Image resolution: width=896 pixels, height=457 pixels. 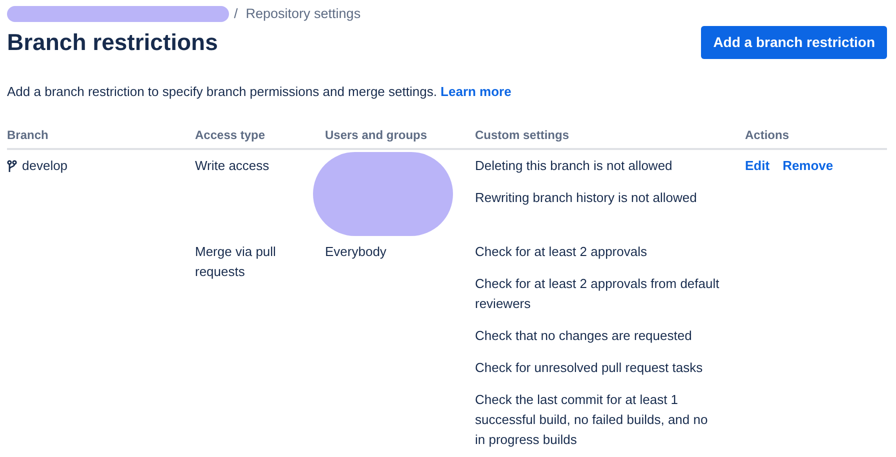 What do you see at coordinates (586, 197) in the screenshot?
I see `custom-setting: Rewriting branch history is not allowed` at bounding box center [586, 197].